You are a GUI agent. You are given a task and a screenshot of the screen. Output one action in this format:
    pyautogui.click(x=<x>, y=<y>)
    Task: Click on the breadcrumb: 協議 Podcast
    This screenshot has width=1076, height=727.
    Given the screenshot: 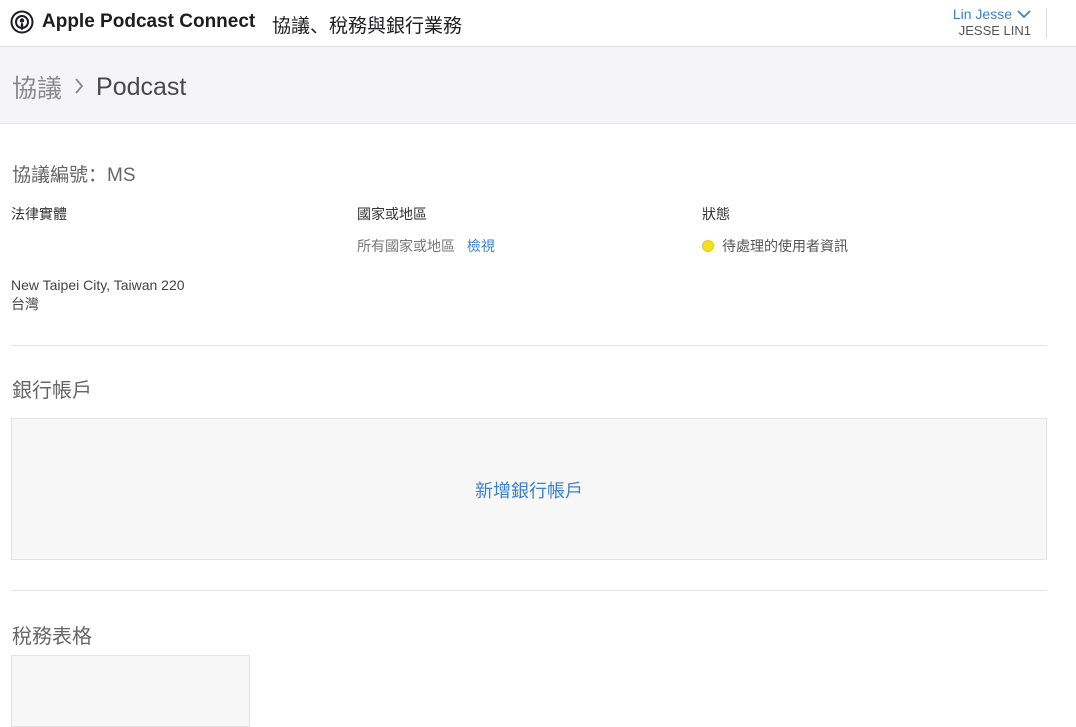 What is the action you would take?
    pyautogui.click(x=99, y=87)
    